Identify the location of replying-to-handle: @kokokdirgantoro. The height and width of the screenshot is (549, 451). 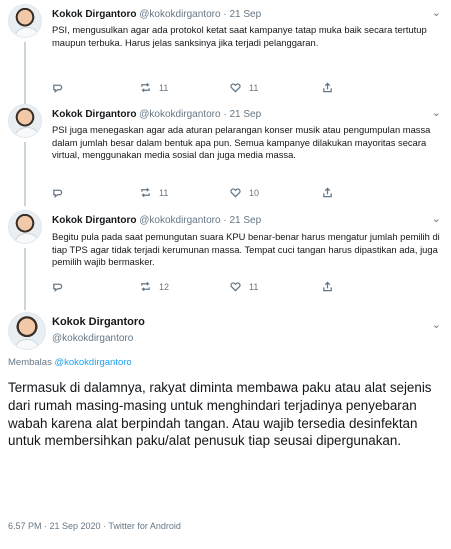
(92, 362).